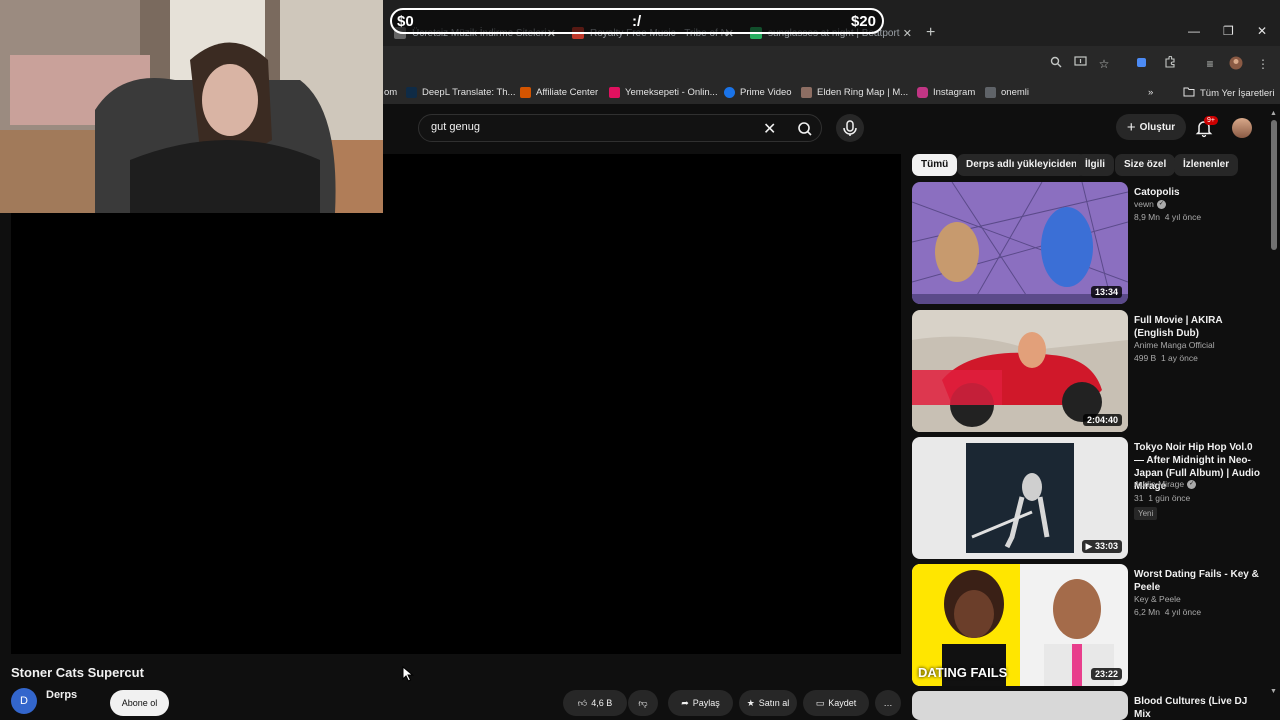 This screenshot has width=1280, height=720. I want to click on scroll-up-icon: ▲, so click(1273, 113).